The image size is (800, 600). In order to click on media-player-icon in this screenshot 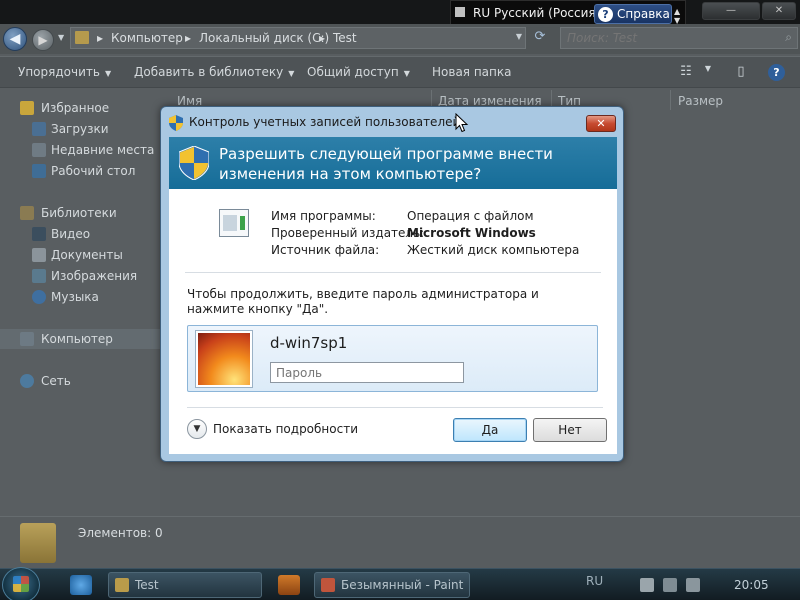, I will do `click(289, 585)`.